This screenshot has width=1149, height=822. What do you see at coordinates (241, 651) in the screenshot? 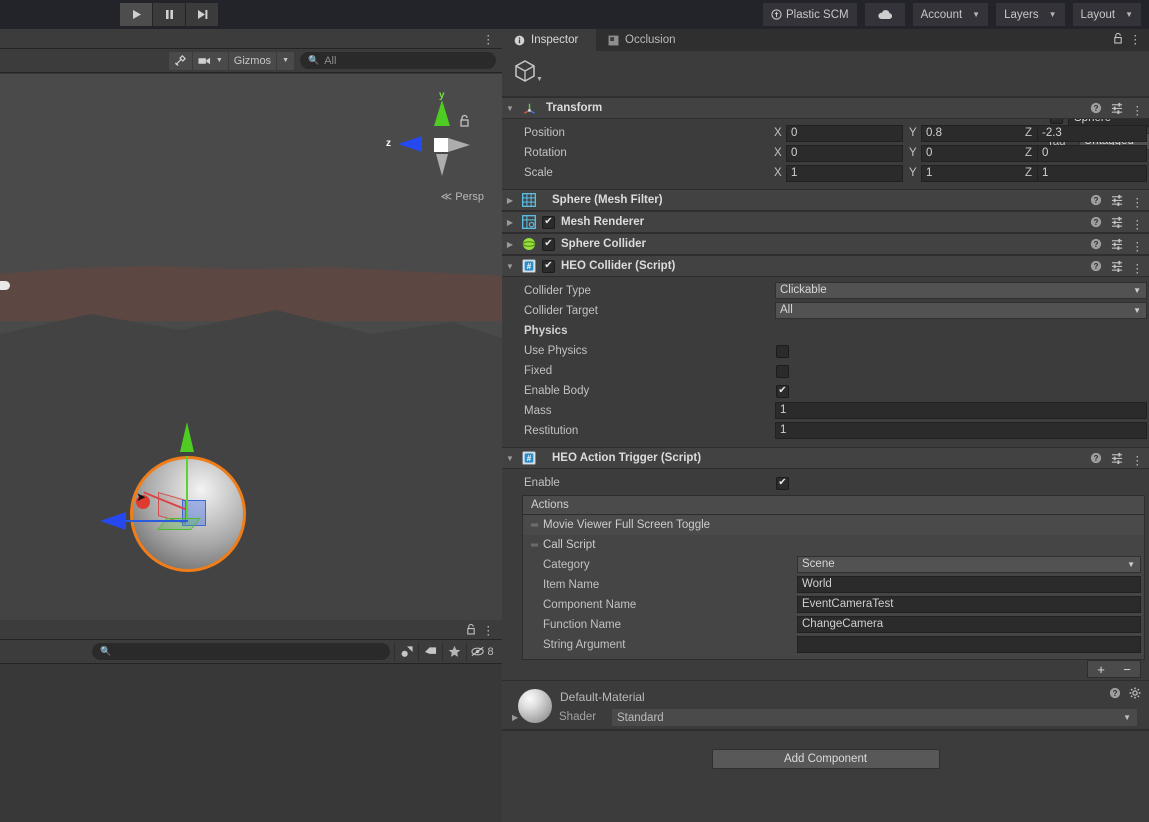
I see `project-search-input: 🔍` at bounding box center [241, 651].